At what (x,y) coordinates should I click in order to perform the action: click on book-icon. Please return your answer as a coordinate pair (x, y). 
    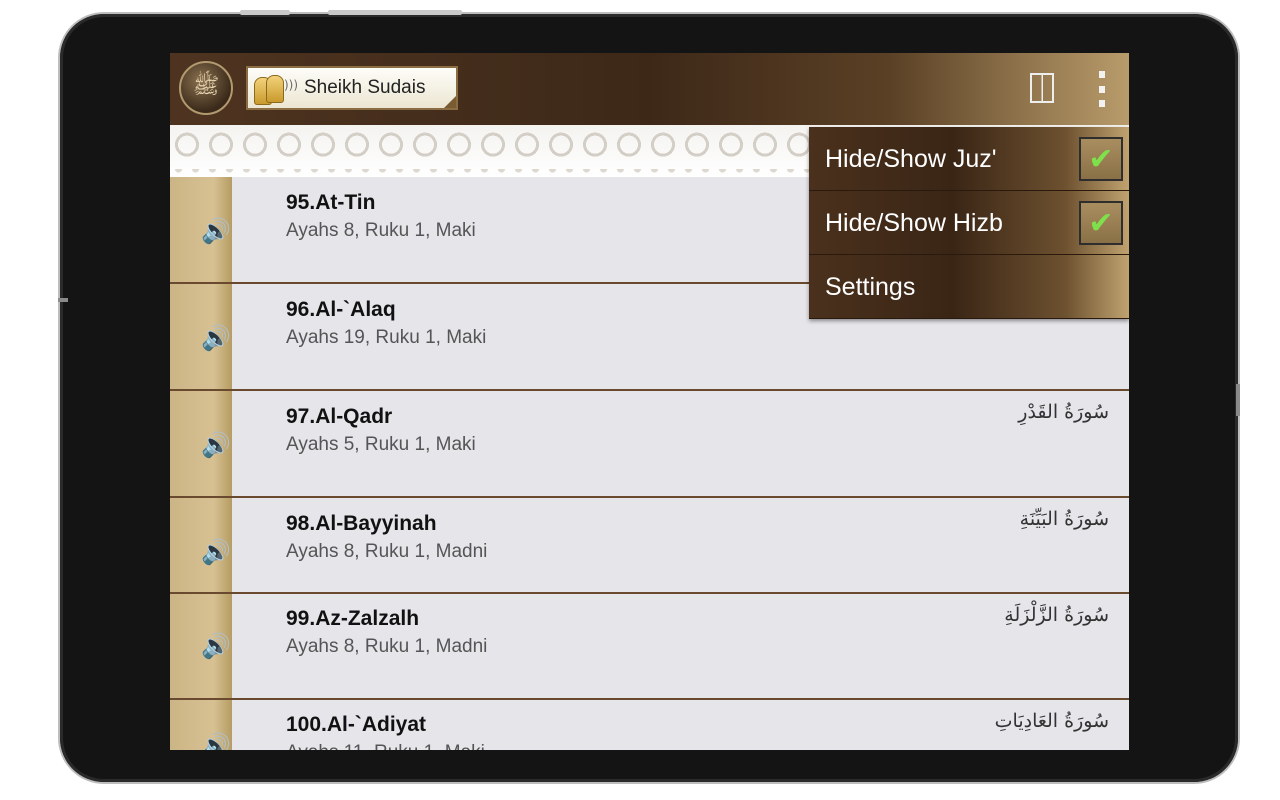
    Looking at the image, I should click on (1042, 88).